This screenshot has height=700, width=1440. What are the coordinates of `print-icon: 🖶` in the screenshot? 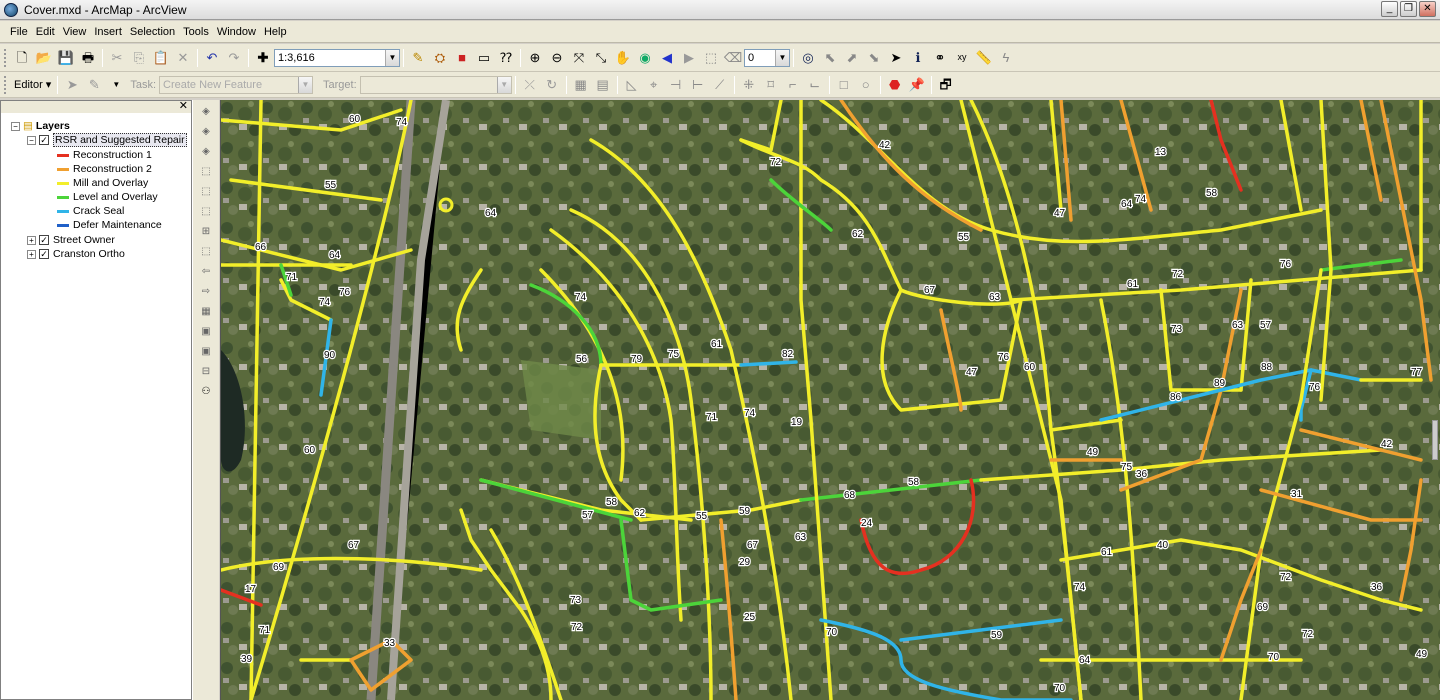 It's located at (88, 58).